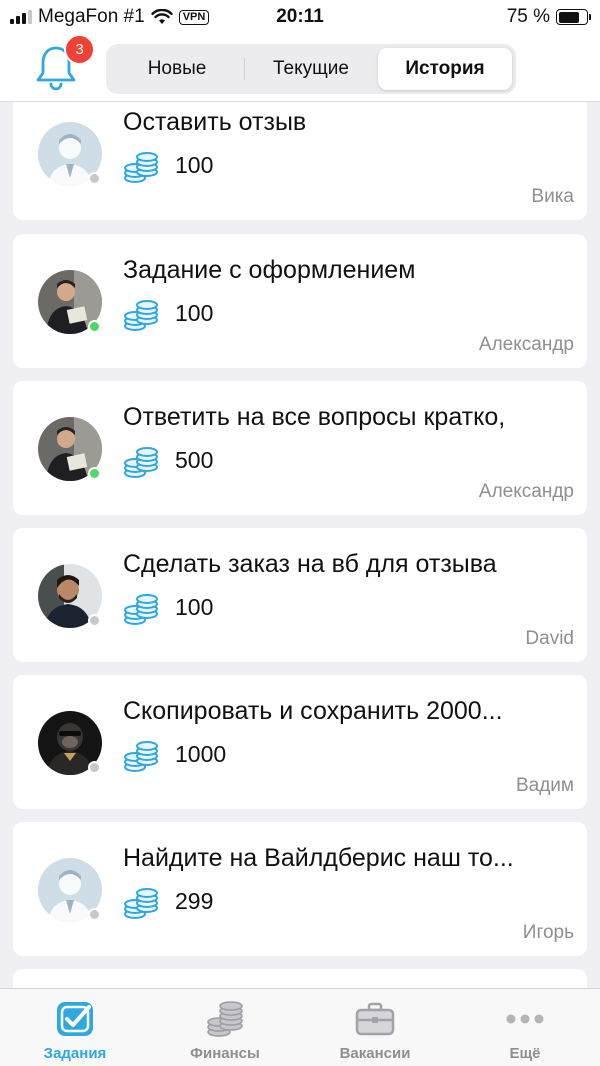 The image size is (600, 1066). Describe the element at coordinates (525, 1053) in the screenshot. I see `tab-more-label: Ещё` at that location.